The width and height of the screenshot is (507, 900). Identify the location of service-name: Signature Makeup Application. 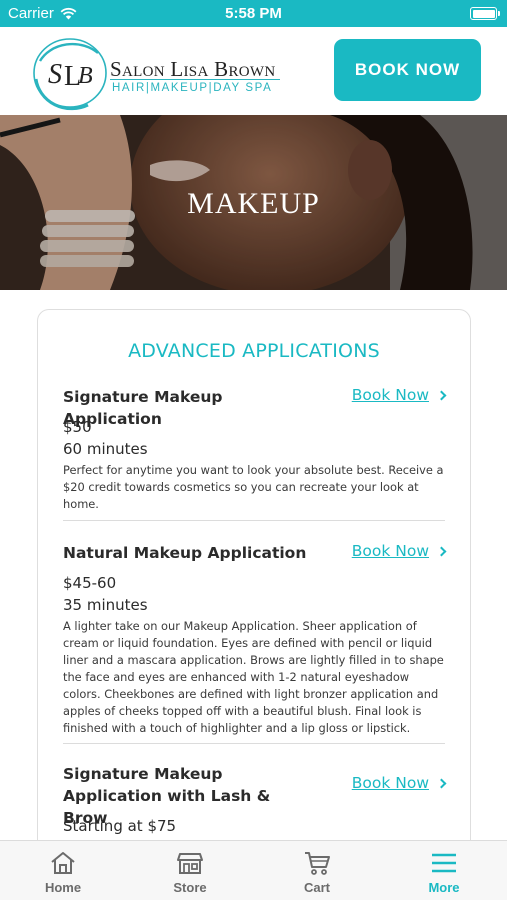
(143, 408).